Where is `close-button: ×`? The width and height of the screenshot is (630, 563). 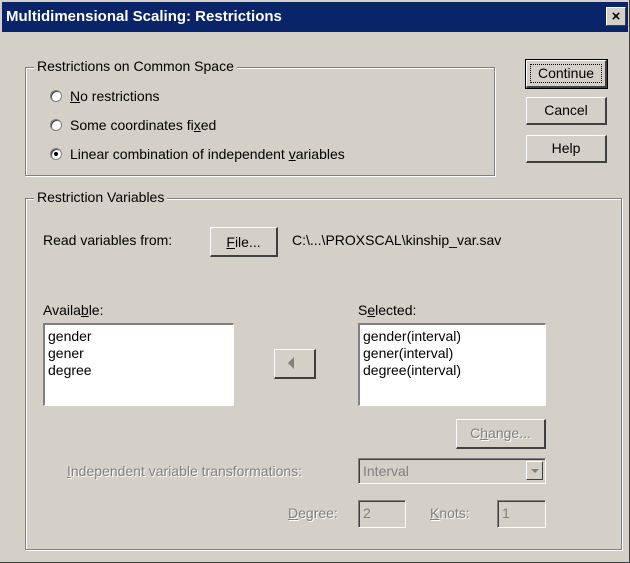
close-button: × is located at coordinates (616, 16).